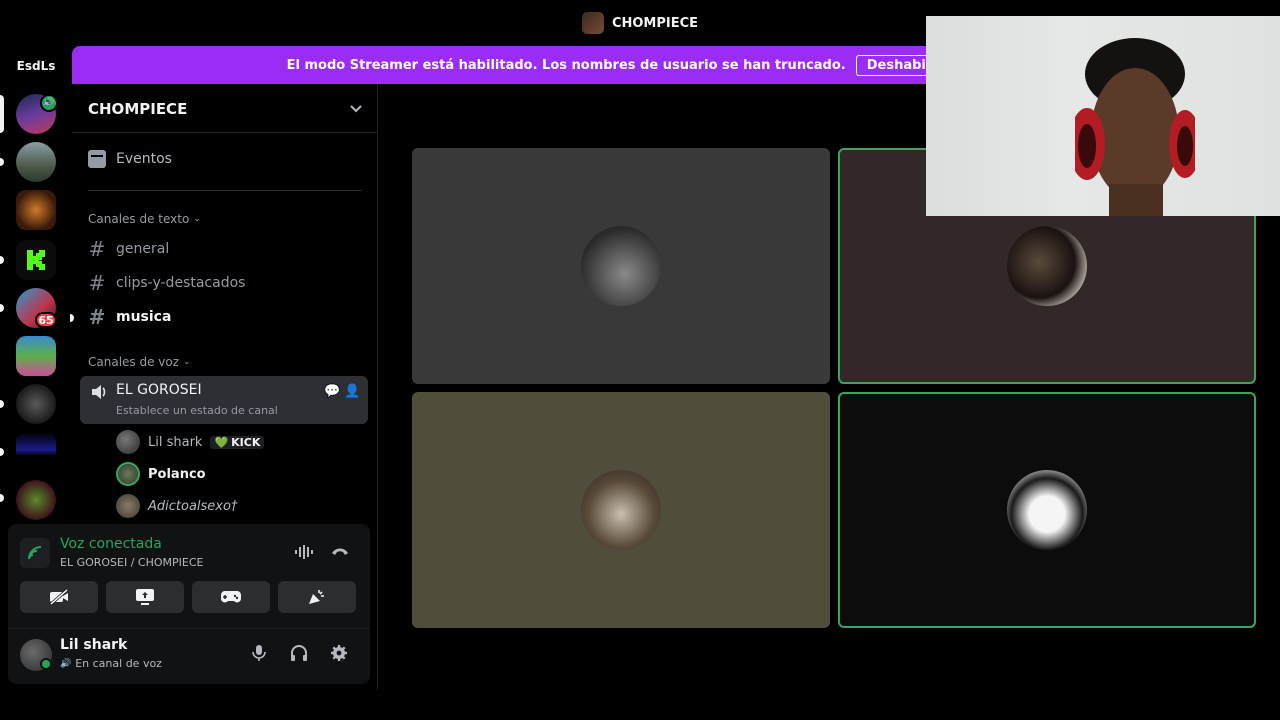  I want to click on activities-button, so click(231, 597).